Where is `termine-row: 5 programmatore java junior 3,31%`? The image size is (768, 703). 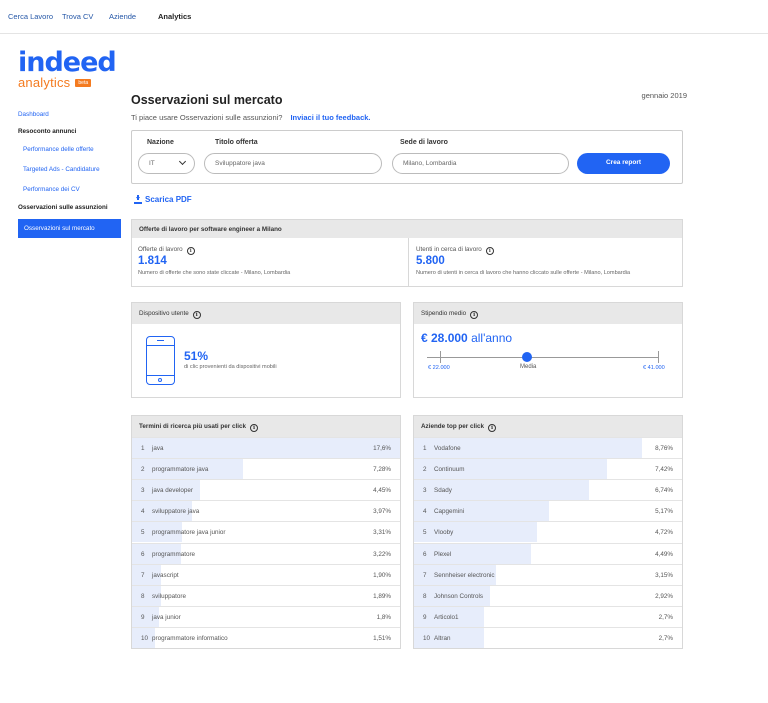 termine-row: 5 programmatore java junior 3,31% is located at coordinates (266, 532).